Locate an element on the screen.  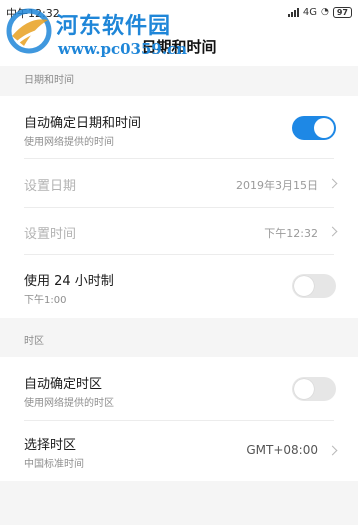
set-date-row: 设置日期 2019年3月15日 is located at coordinates (179, 183).